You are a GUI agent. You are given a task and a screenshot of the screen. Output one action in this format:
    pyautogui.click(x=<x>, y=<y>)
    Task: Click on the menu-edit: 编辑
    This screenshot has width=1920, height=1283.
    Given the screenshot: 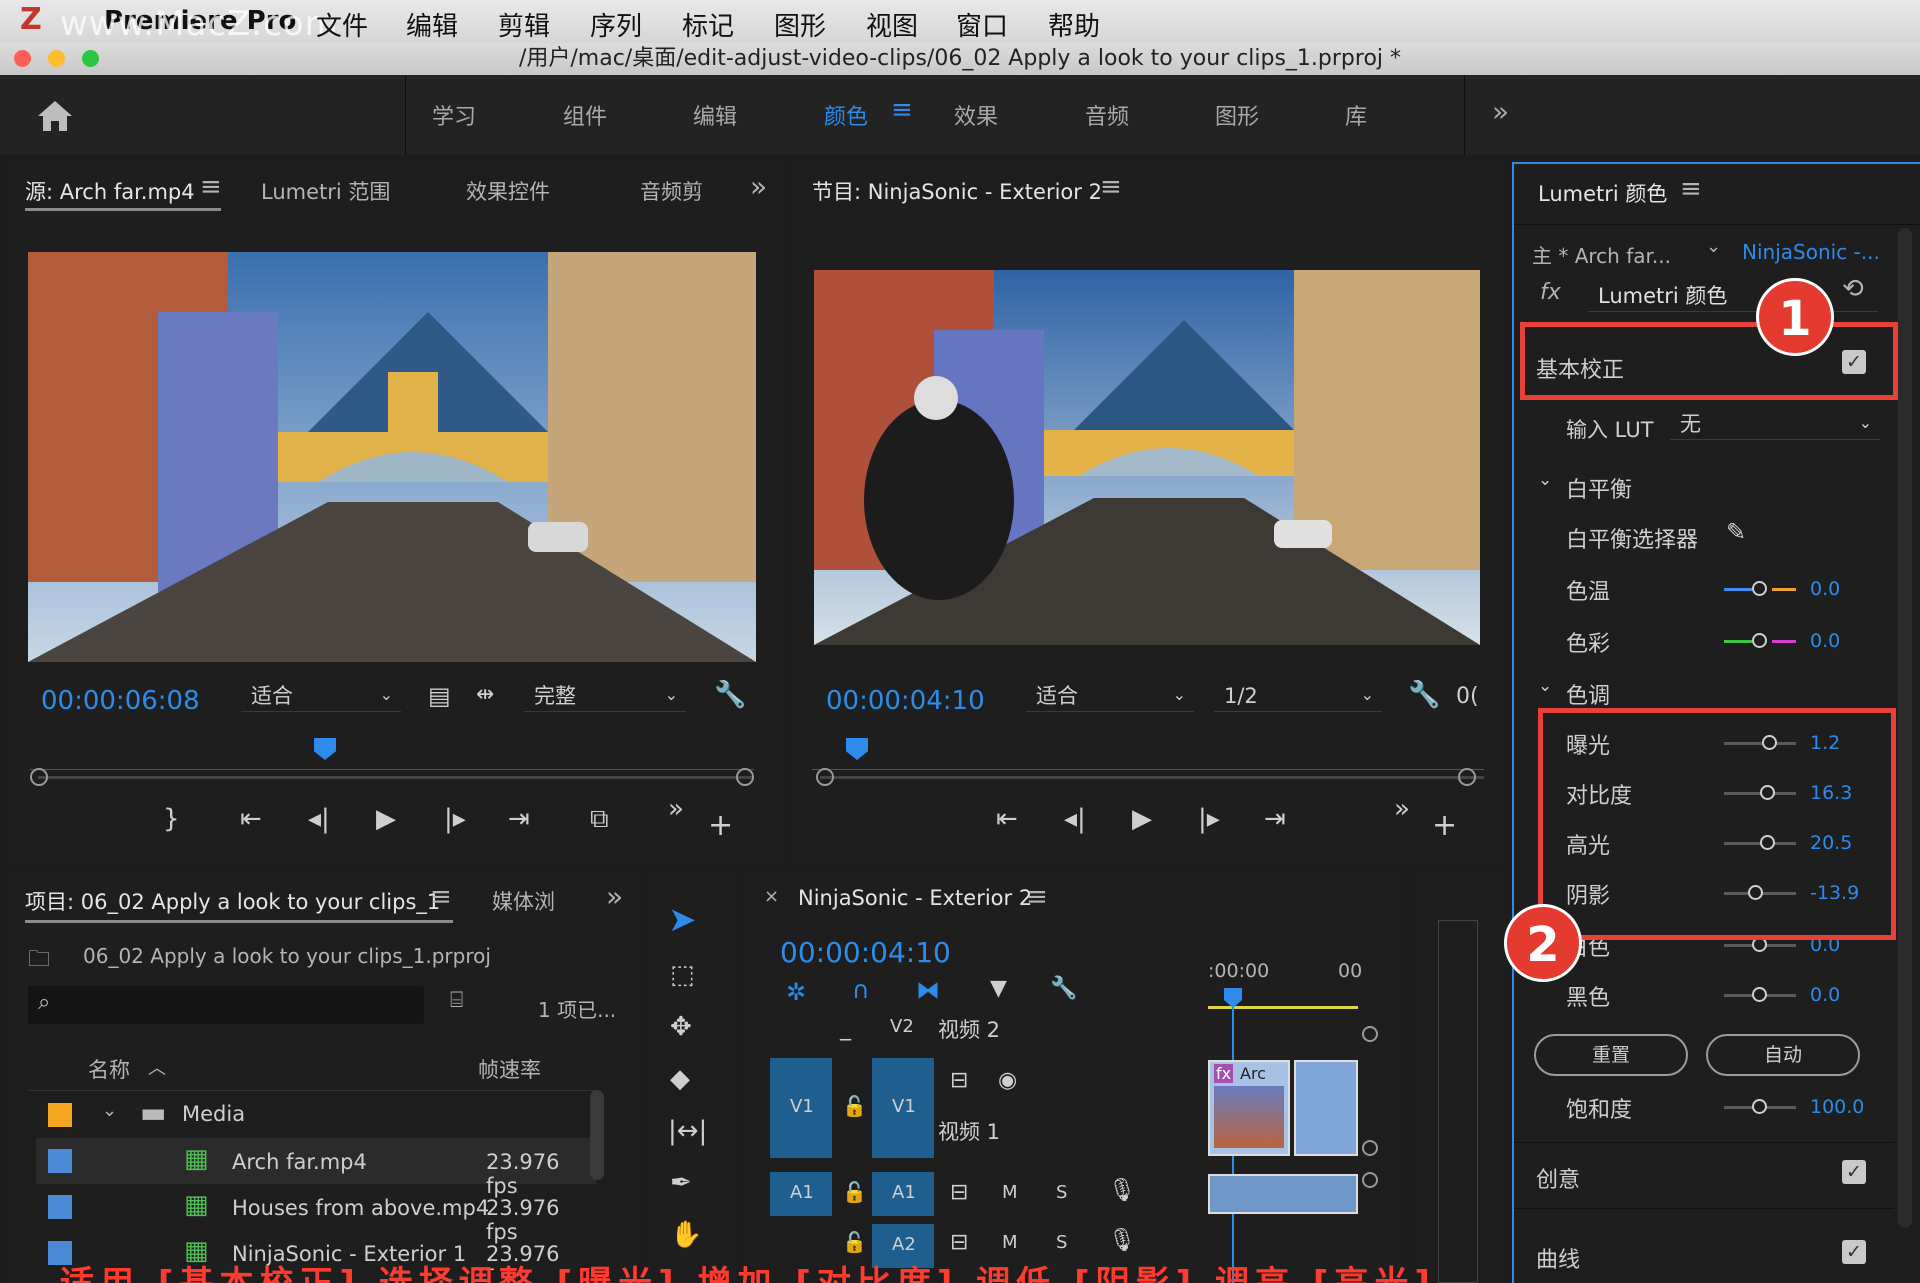 What is the action you would take?
    pyautogui.click(x=432, y=24)
    